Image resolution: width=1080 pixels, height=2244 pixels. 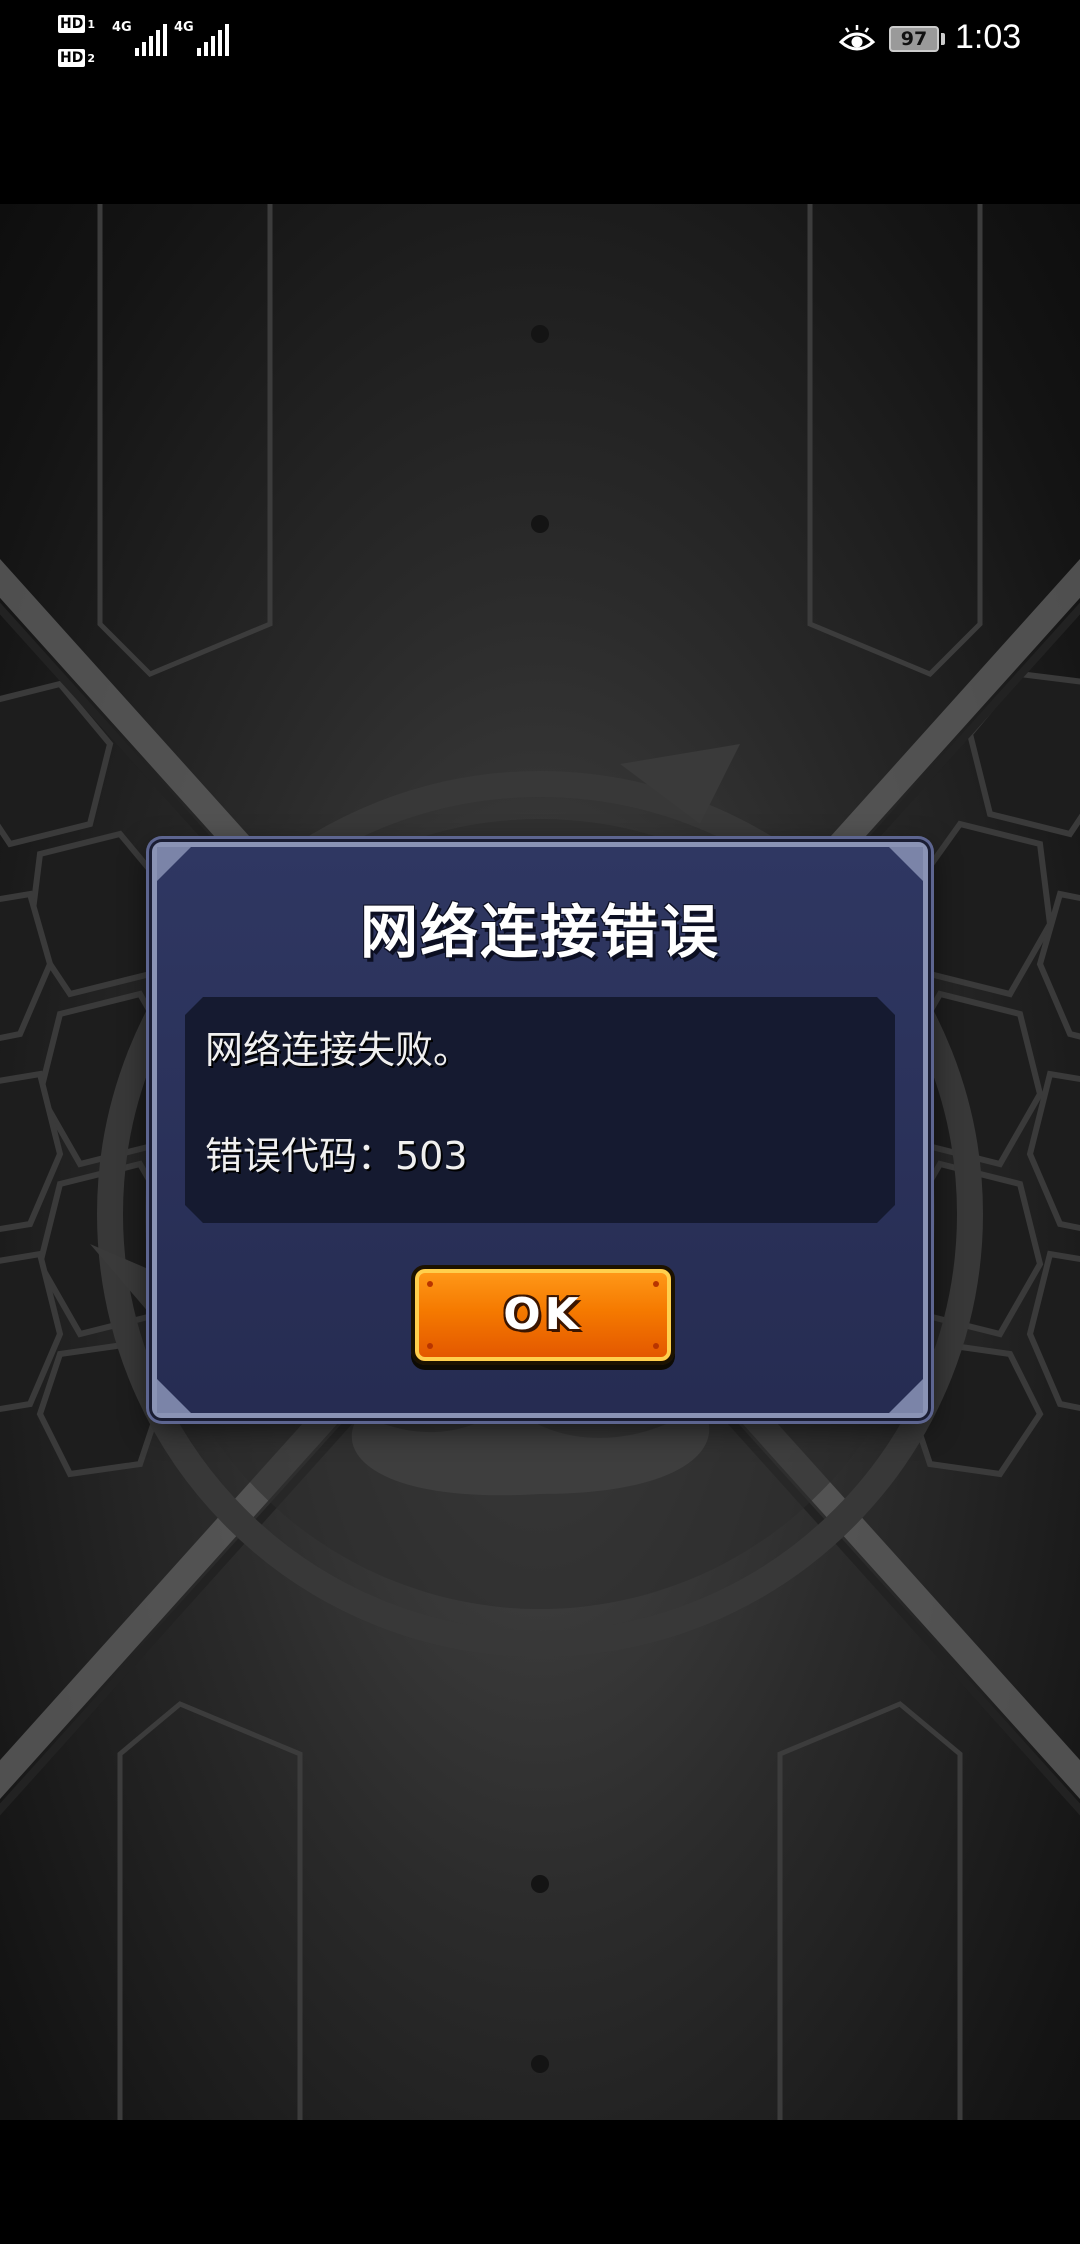 What do you see at coordinates (540, 41) in the screenshot?
I see `status-bar: HD 1 HD 2 4G 4G 97 1:03` at bounding box center [540, 41].